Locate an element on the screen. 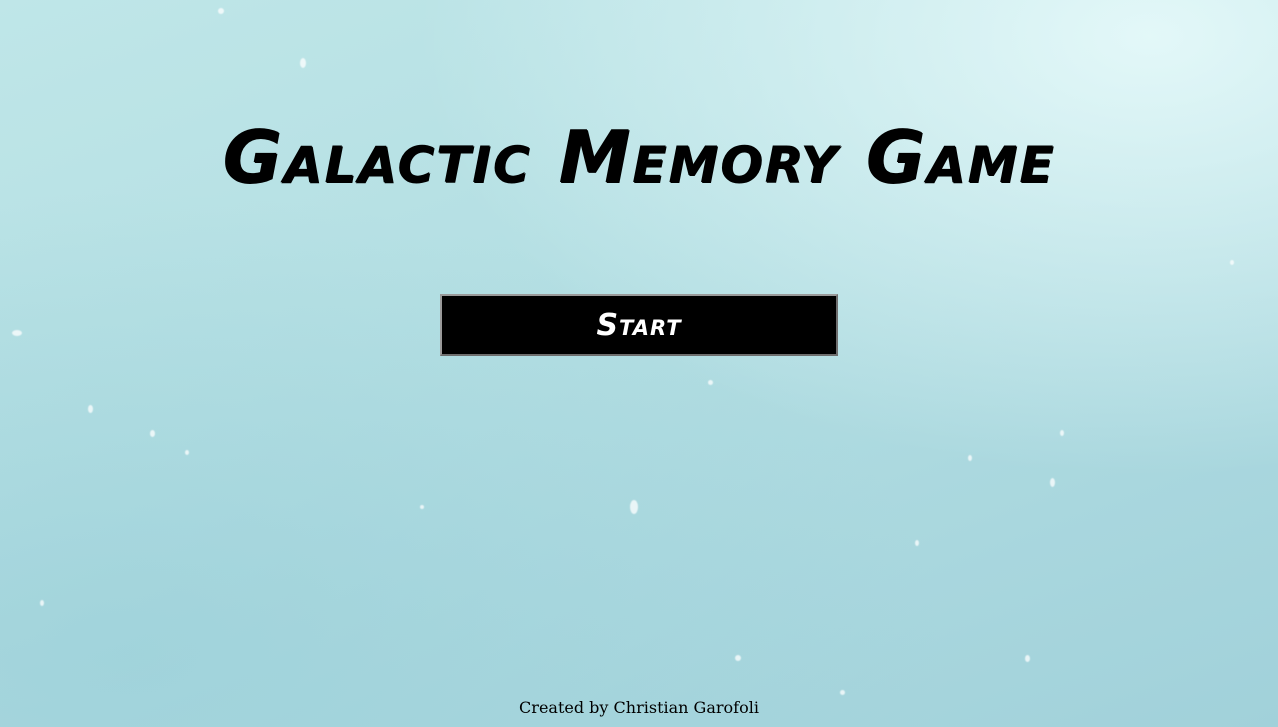 The width and height of the screenshot is (1278, 727). game-title: Galactic Memory Game is located at coordinates (639, 157).